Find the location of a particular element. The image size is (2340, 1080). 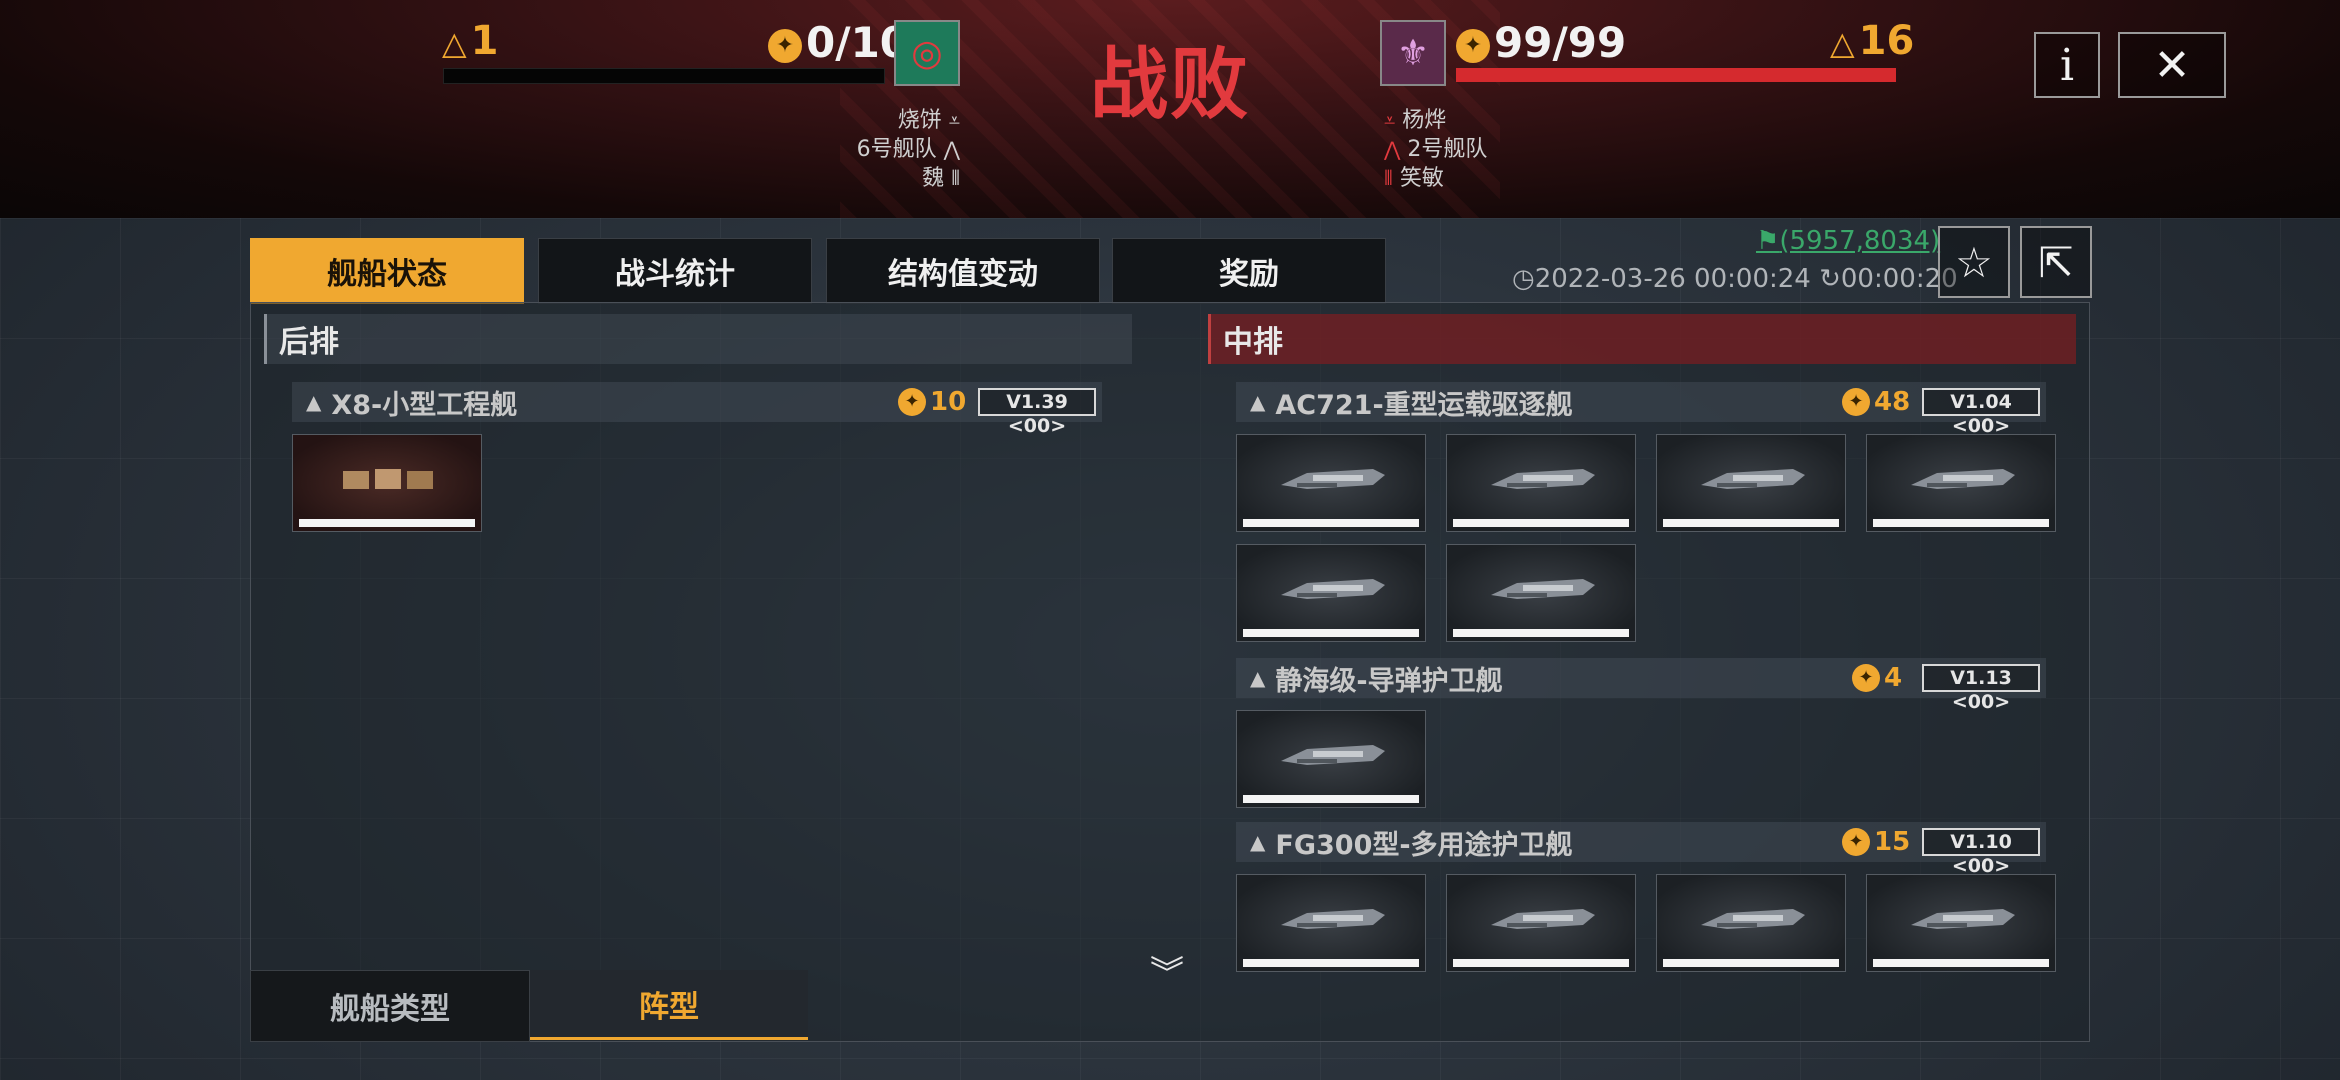

right-level: △ 16 is located at coordinates (1872, 41).